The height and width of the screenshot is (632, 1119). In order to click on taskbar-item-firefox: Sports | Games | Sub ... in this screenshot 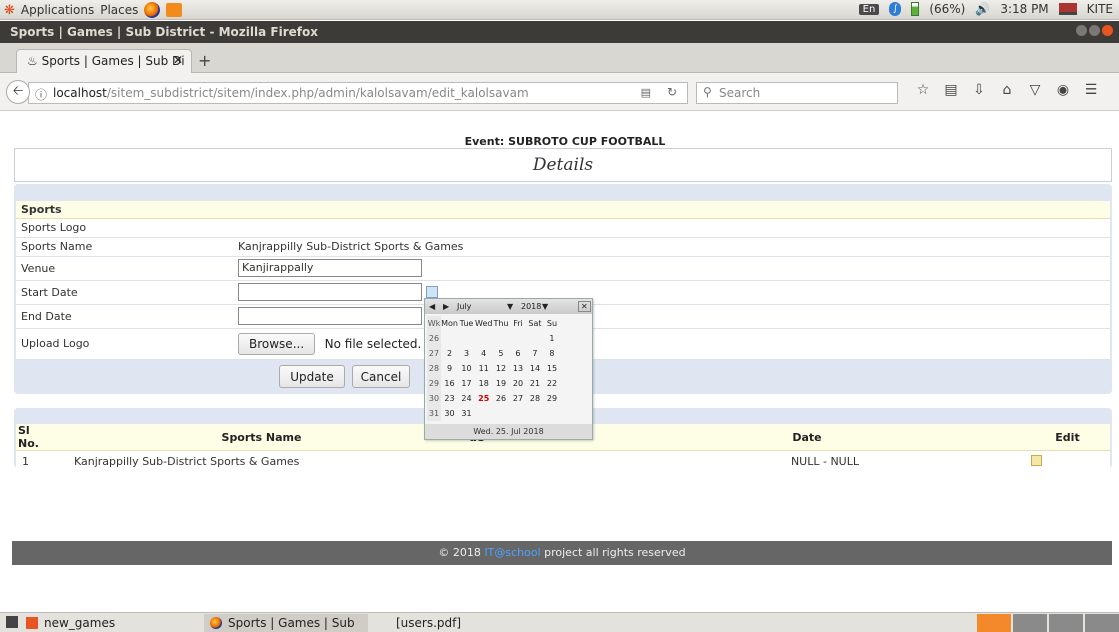, I will do `click(286, 623)`.